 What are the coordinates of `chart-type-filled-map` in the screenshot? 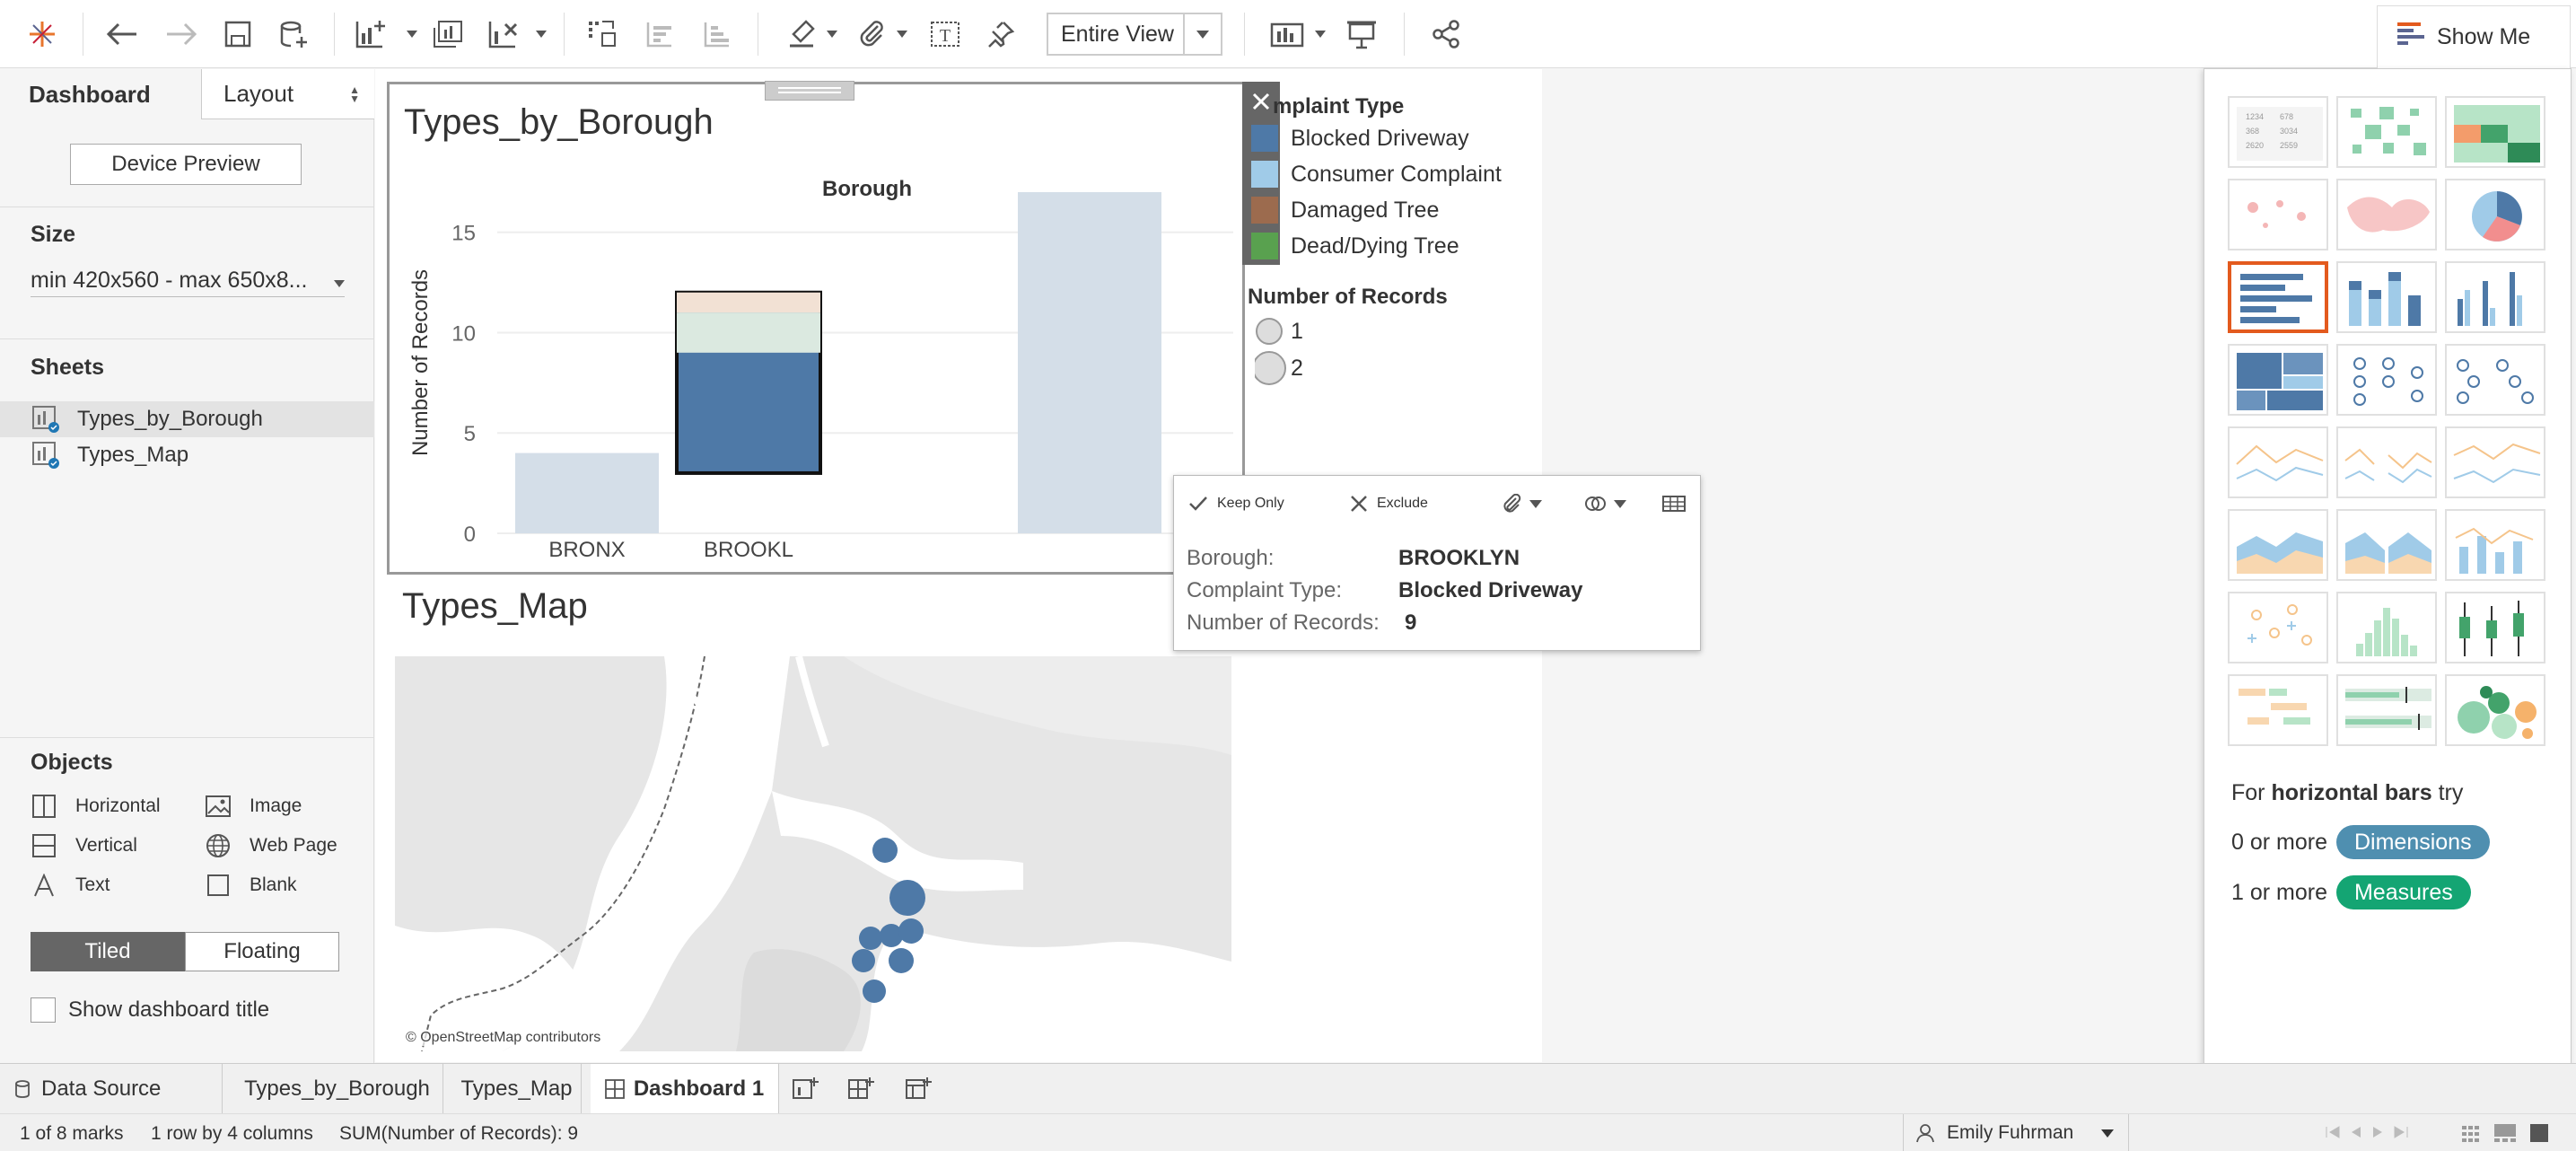 It's located at (2386, 214).